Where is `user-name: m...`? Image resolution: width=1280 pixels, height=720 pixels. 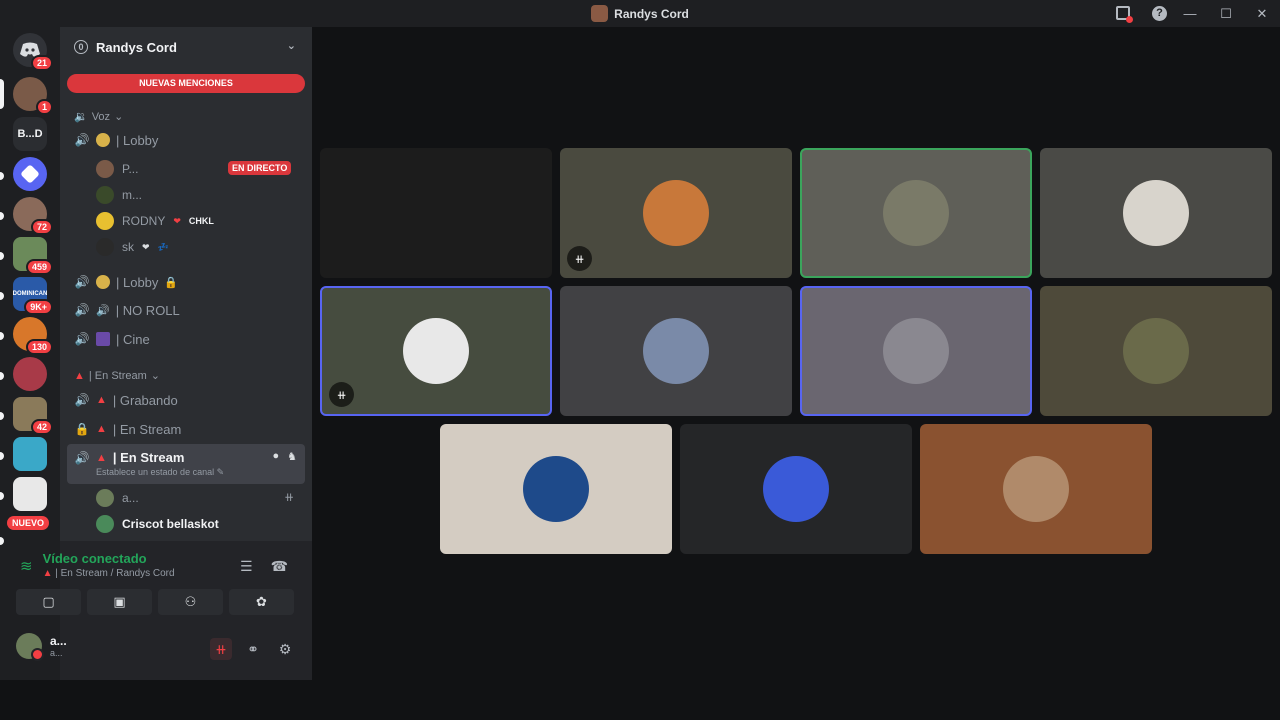 user-name: m... is located at coordinates (132, 195).